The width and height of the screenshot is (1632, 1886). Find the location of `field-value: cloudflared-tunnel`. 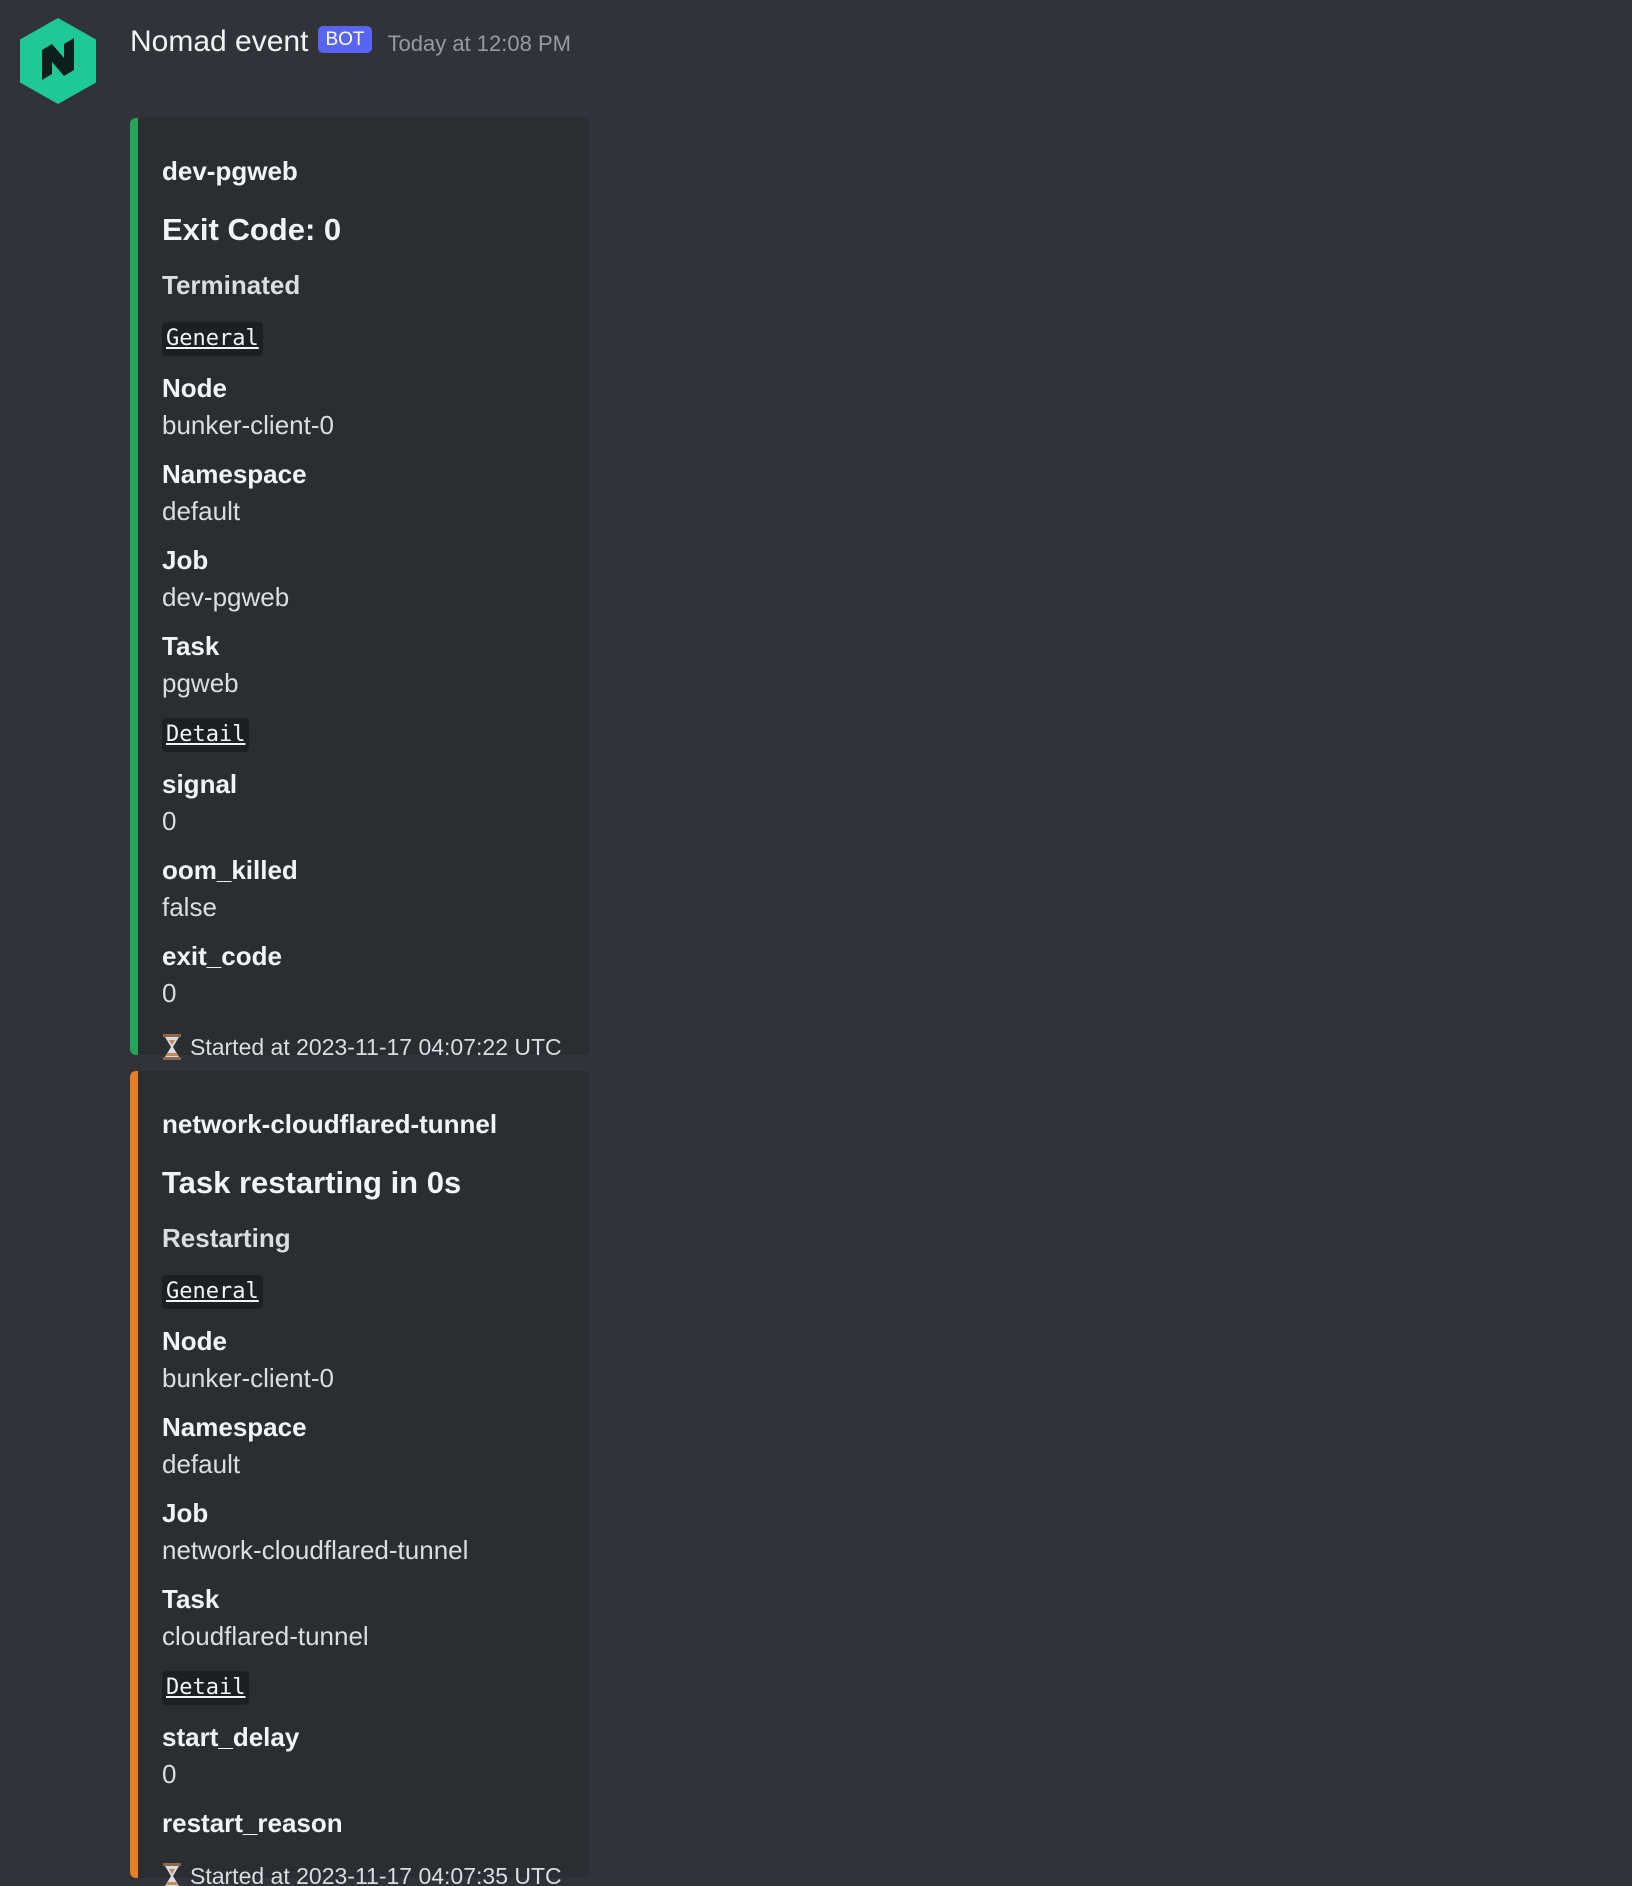

field-value: cloudflared-tunnel is located at coordinates (265, 1636).